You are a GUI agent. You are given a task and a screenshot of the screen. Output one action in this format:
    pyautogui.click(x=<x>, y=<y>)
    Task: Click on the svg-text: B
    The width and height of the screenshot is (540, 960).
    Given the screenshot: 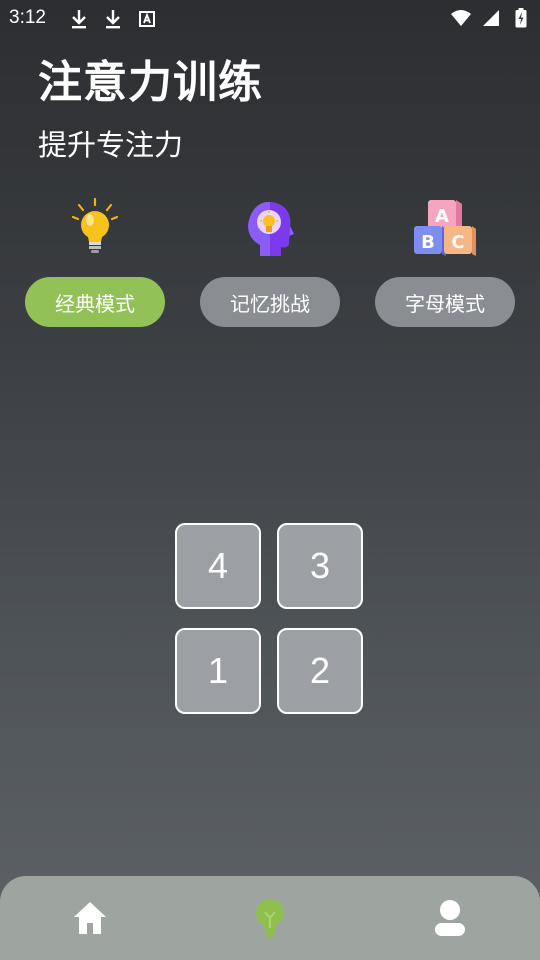 What is the action you would take?
    pyautogui.click(x=428, y=242)
    